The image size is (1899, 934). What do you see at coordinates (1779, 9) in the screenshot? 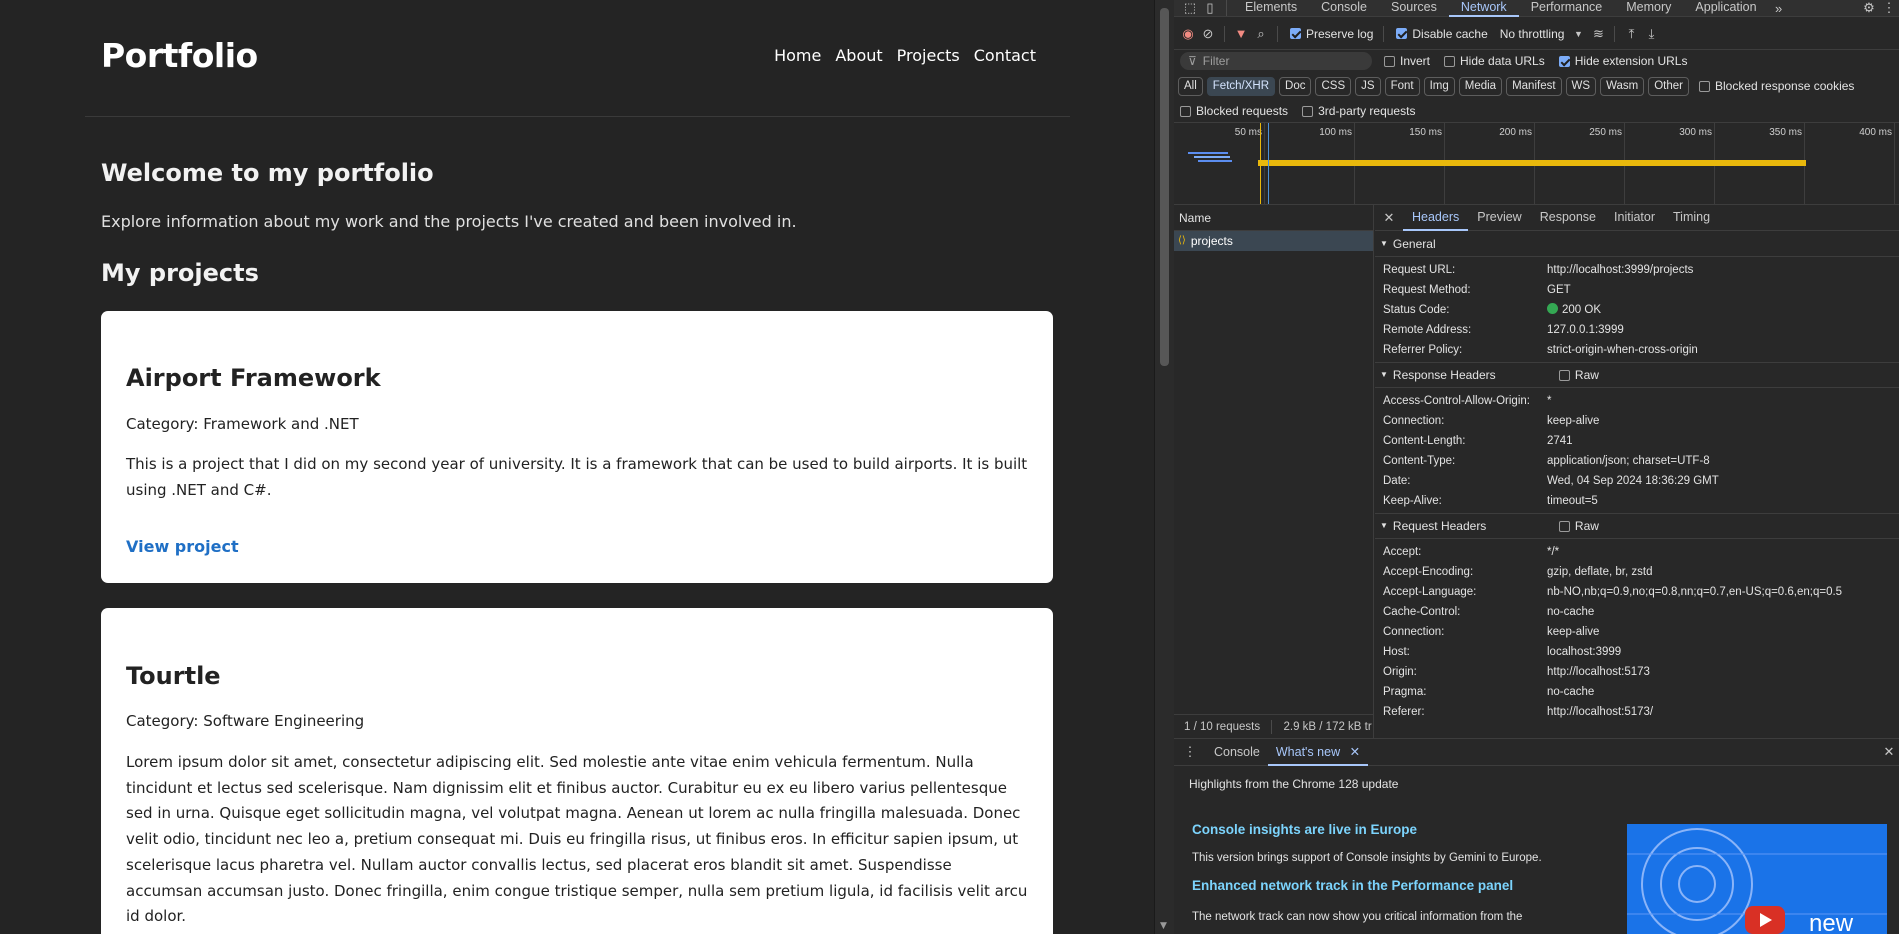
I see `more-tabs-icon: »` at bounding box center [1779, 9].